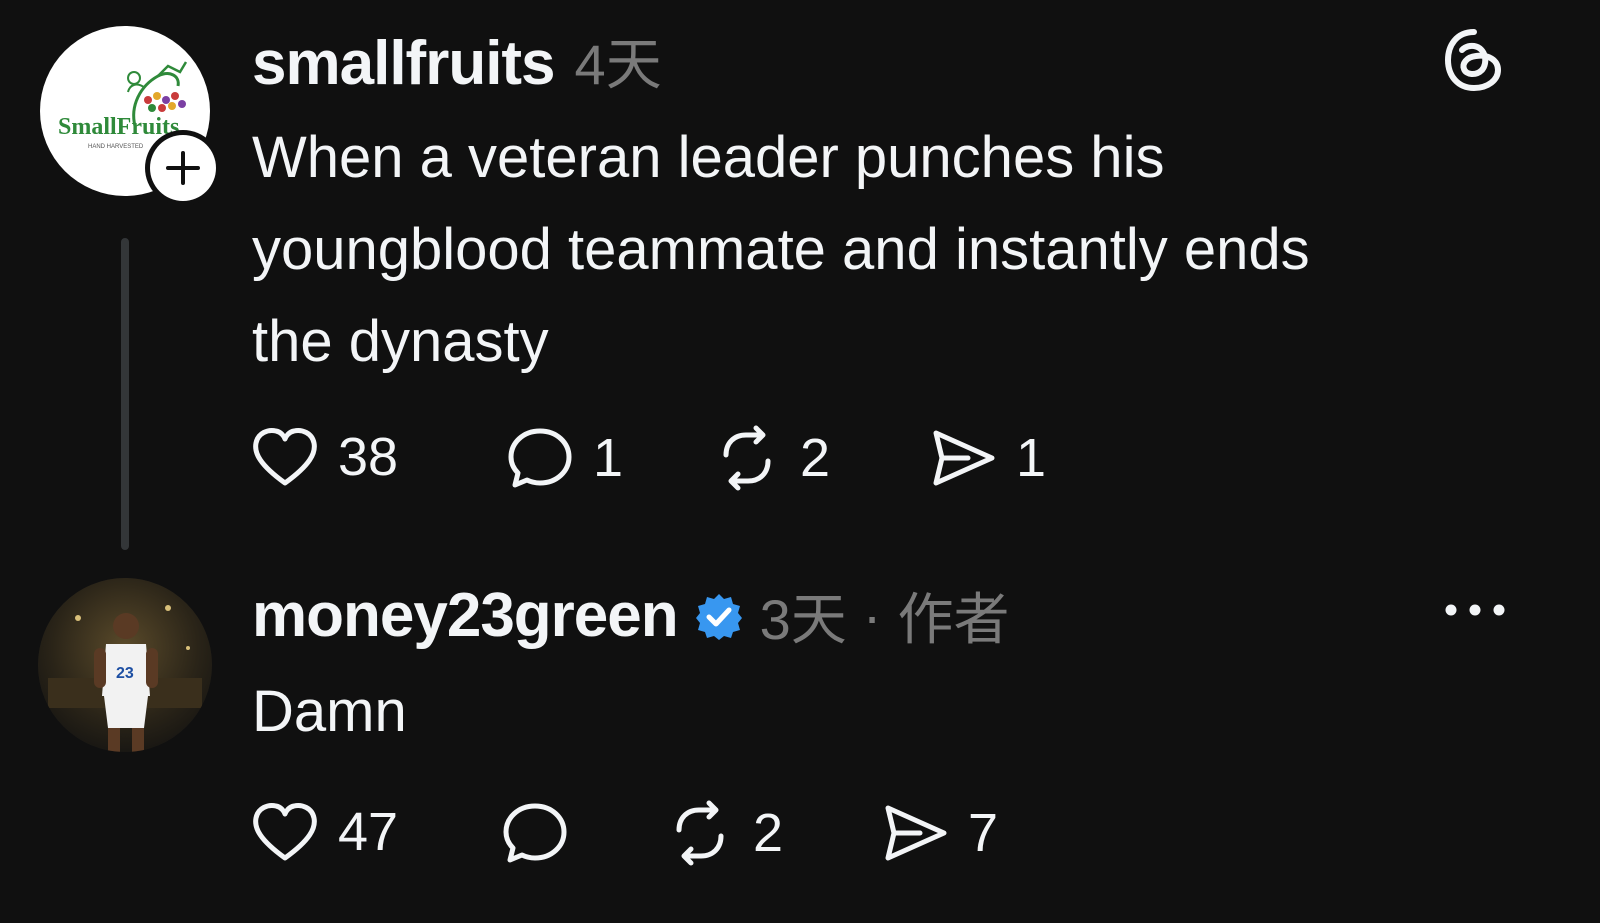 The height and width of the screenshot is (923, 1600). I want to click on plus-icon, so click(183, 168).